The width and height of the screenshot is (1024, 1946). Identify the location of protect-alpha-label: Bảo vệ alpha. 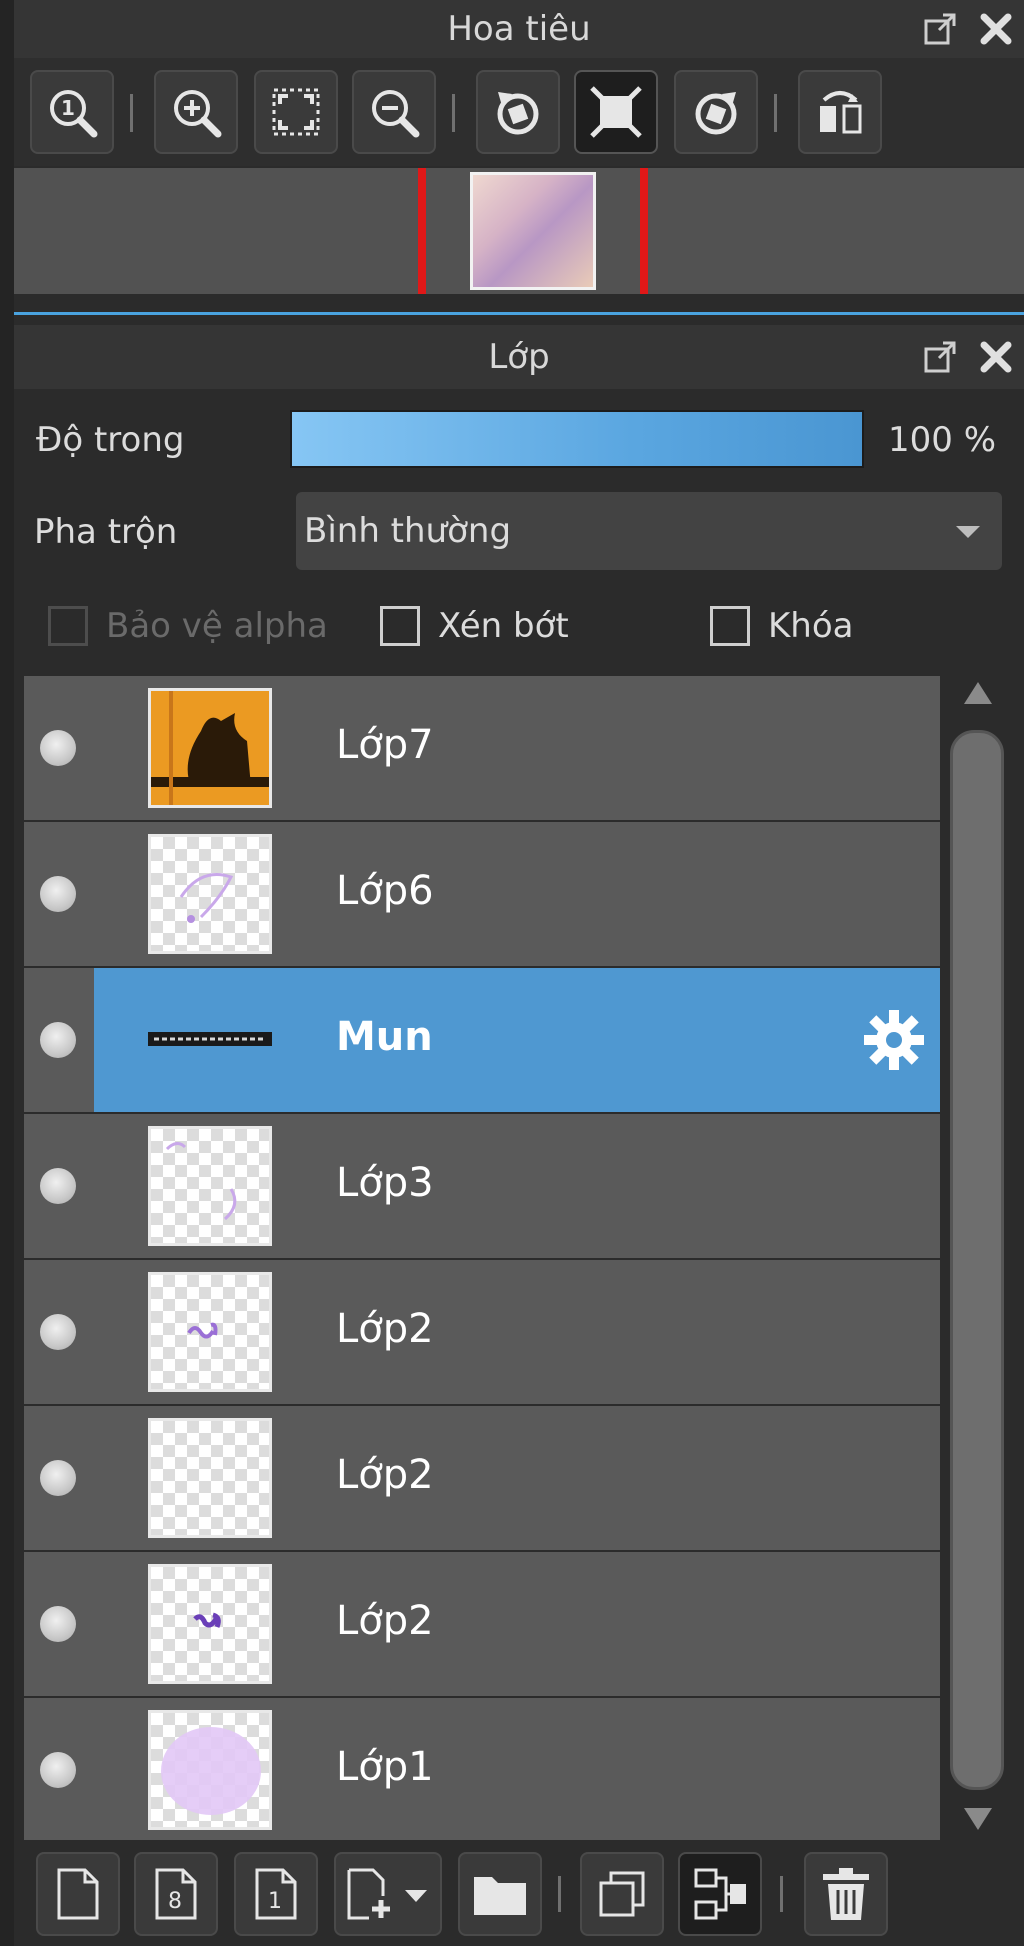
(217, 626).